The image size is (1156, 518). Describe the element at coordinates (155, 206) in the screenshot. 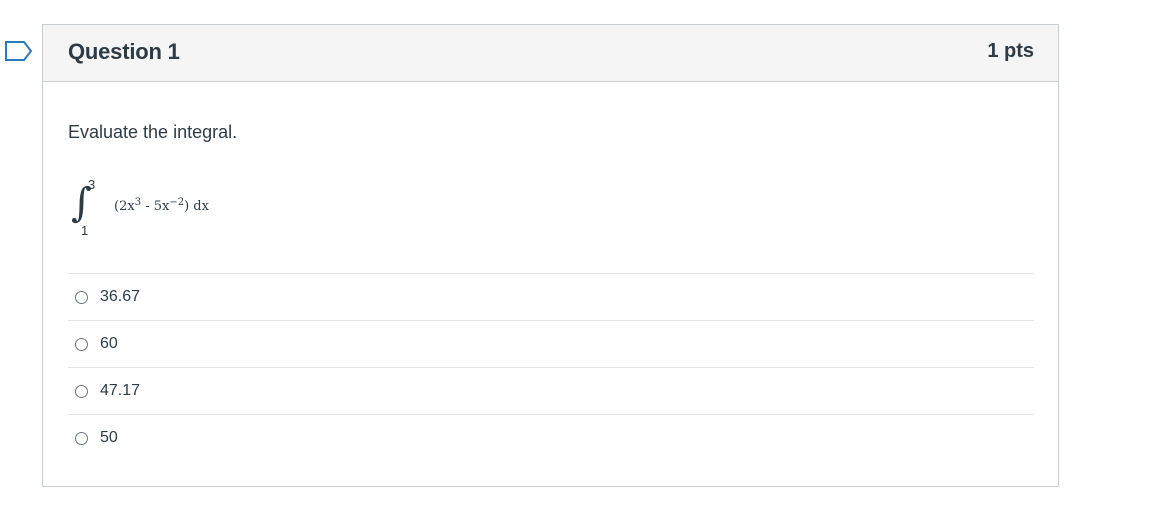

I see `integrand-mid: - 5x` at that location.